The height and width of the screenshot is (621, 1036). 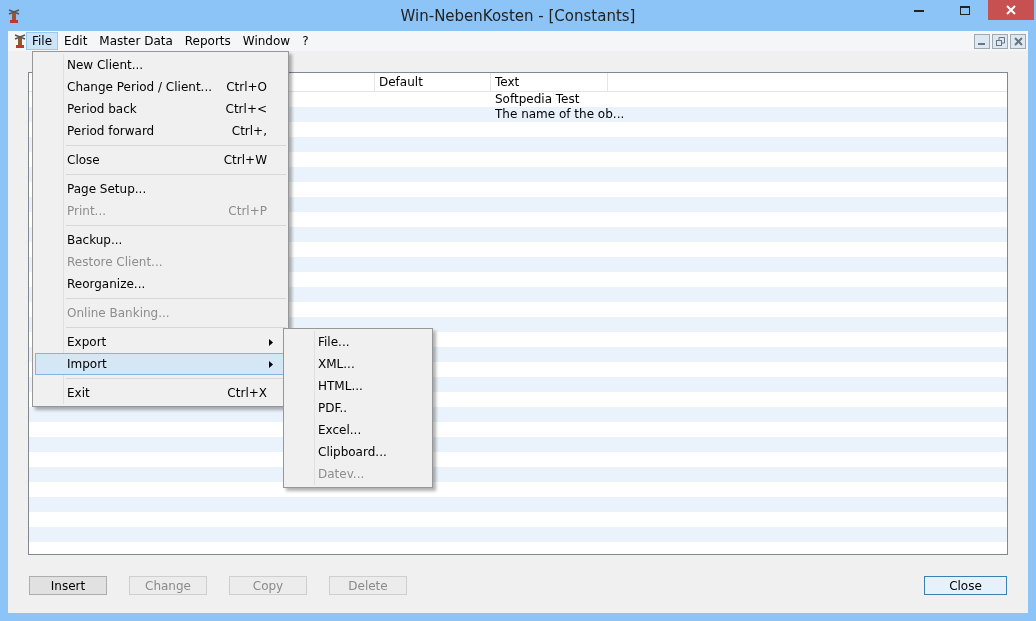 I want to click on menu-item: PDF.., so click(x=358, y=408).